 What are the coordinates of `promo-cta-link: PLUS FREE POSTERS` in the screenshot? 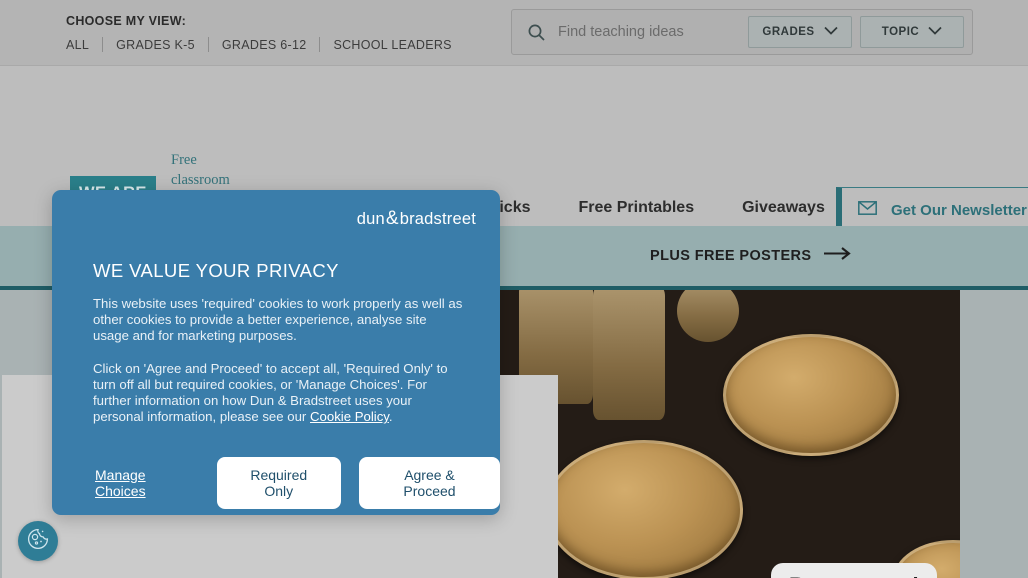 It's located at (751, 256).